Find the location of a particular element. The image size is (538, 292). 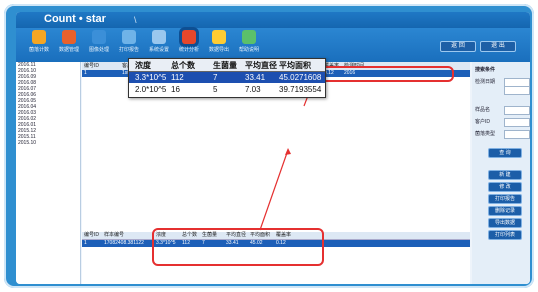

zoom-cell: 5 is located at coordinates (215, 89).